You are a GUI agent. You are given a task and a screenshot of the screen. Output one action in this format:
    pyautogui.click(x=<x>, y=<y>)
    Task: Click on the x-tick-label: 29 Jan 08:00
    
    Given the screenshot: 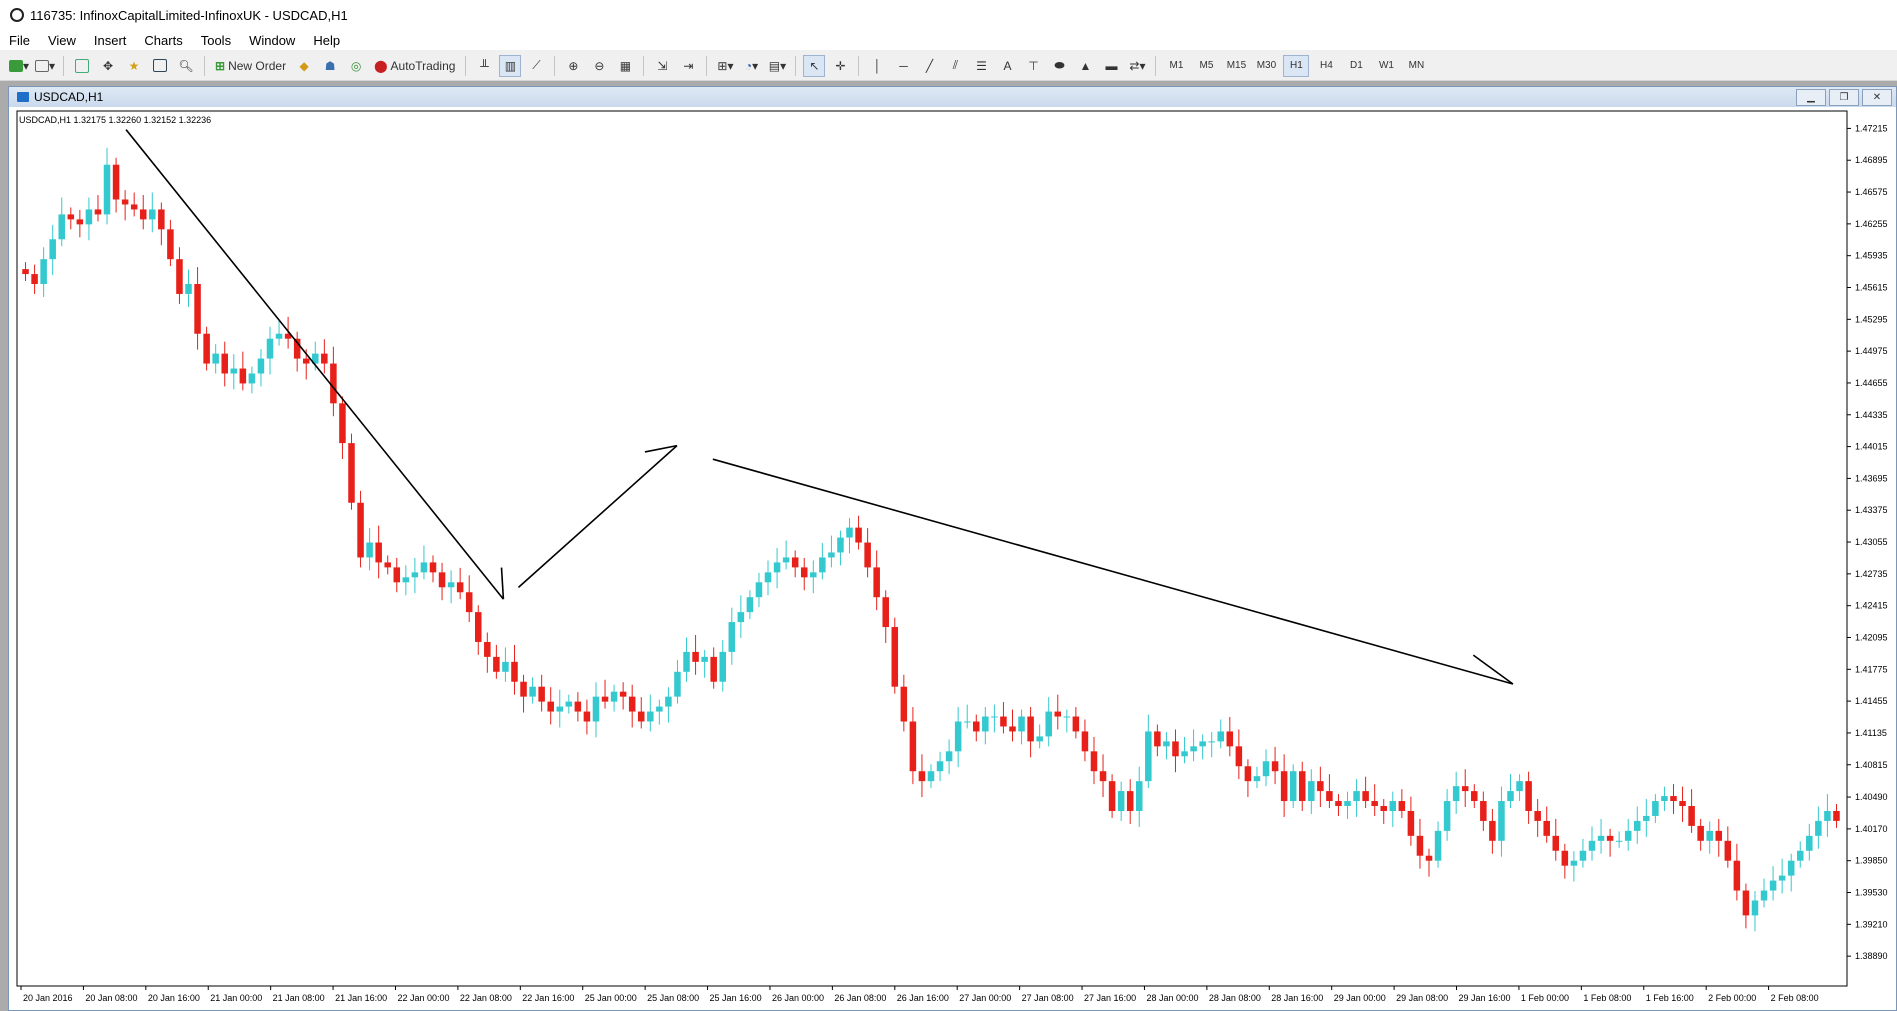 What is the action you would take?
    pyautogui.click(x=1422, y=998)
    